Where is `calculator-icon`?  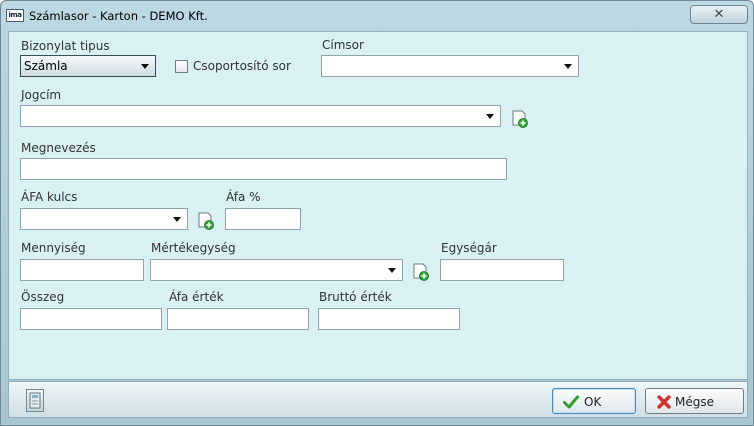
calculator-icon is located at coordinates (35, 400).